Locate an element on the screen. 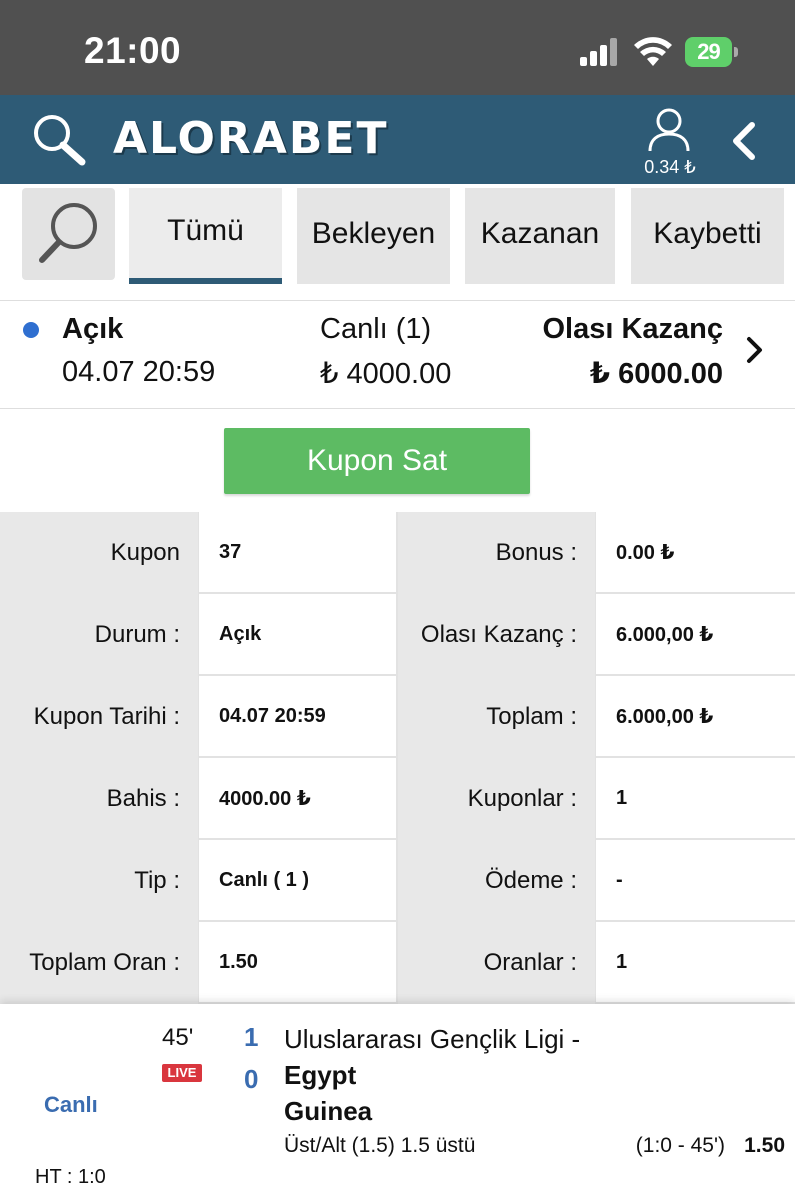 This screenshot has height=1200, width=795. tab-label: Bekleyen is located at coordinates (373, 233).